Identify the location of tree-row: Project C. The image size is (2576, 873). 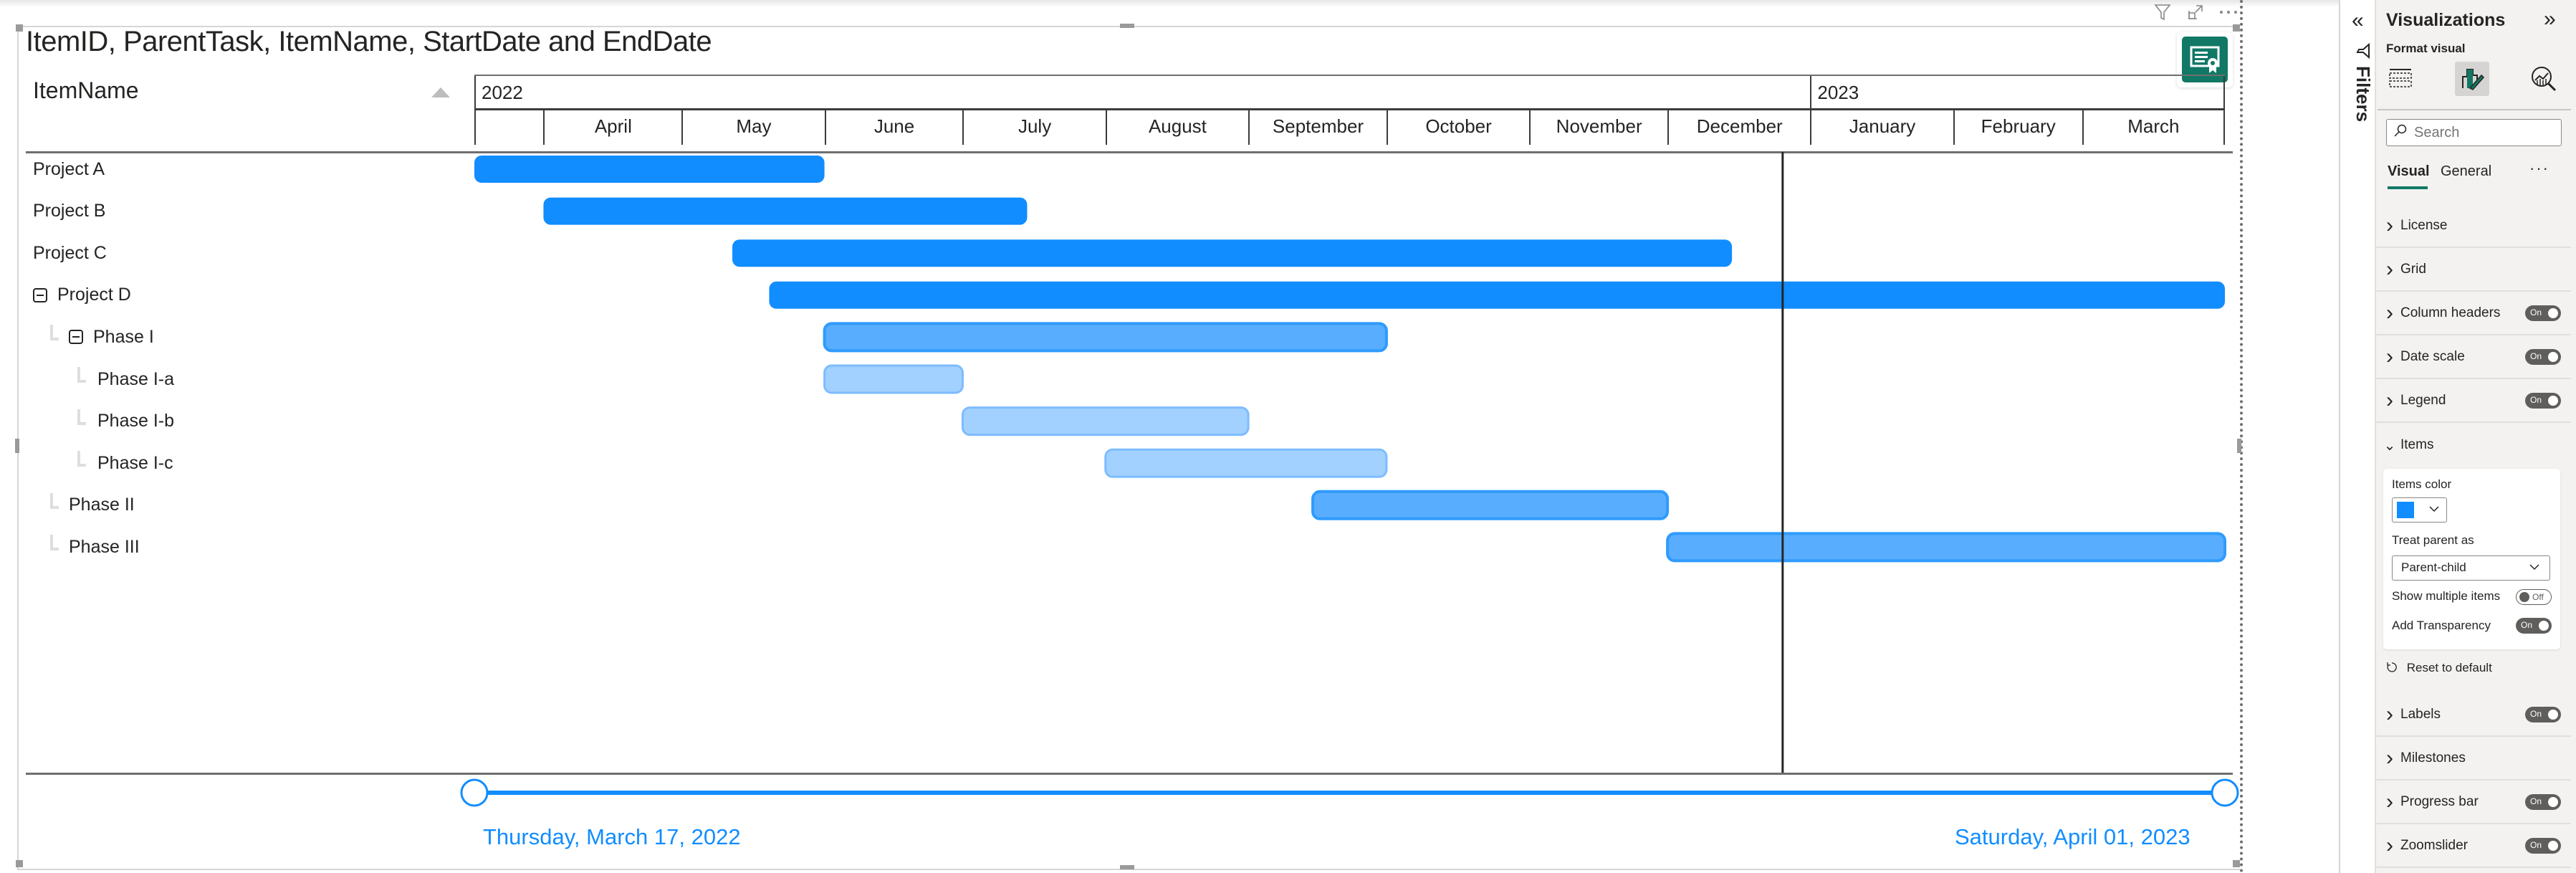
(70, 253).